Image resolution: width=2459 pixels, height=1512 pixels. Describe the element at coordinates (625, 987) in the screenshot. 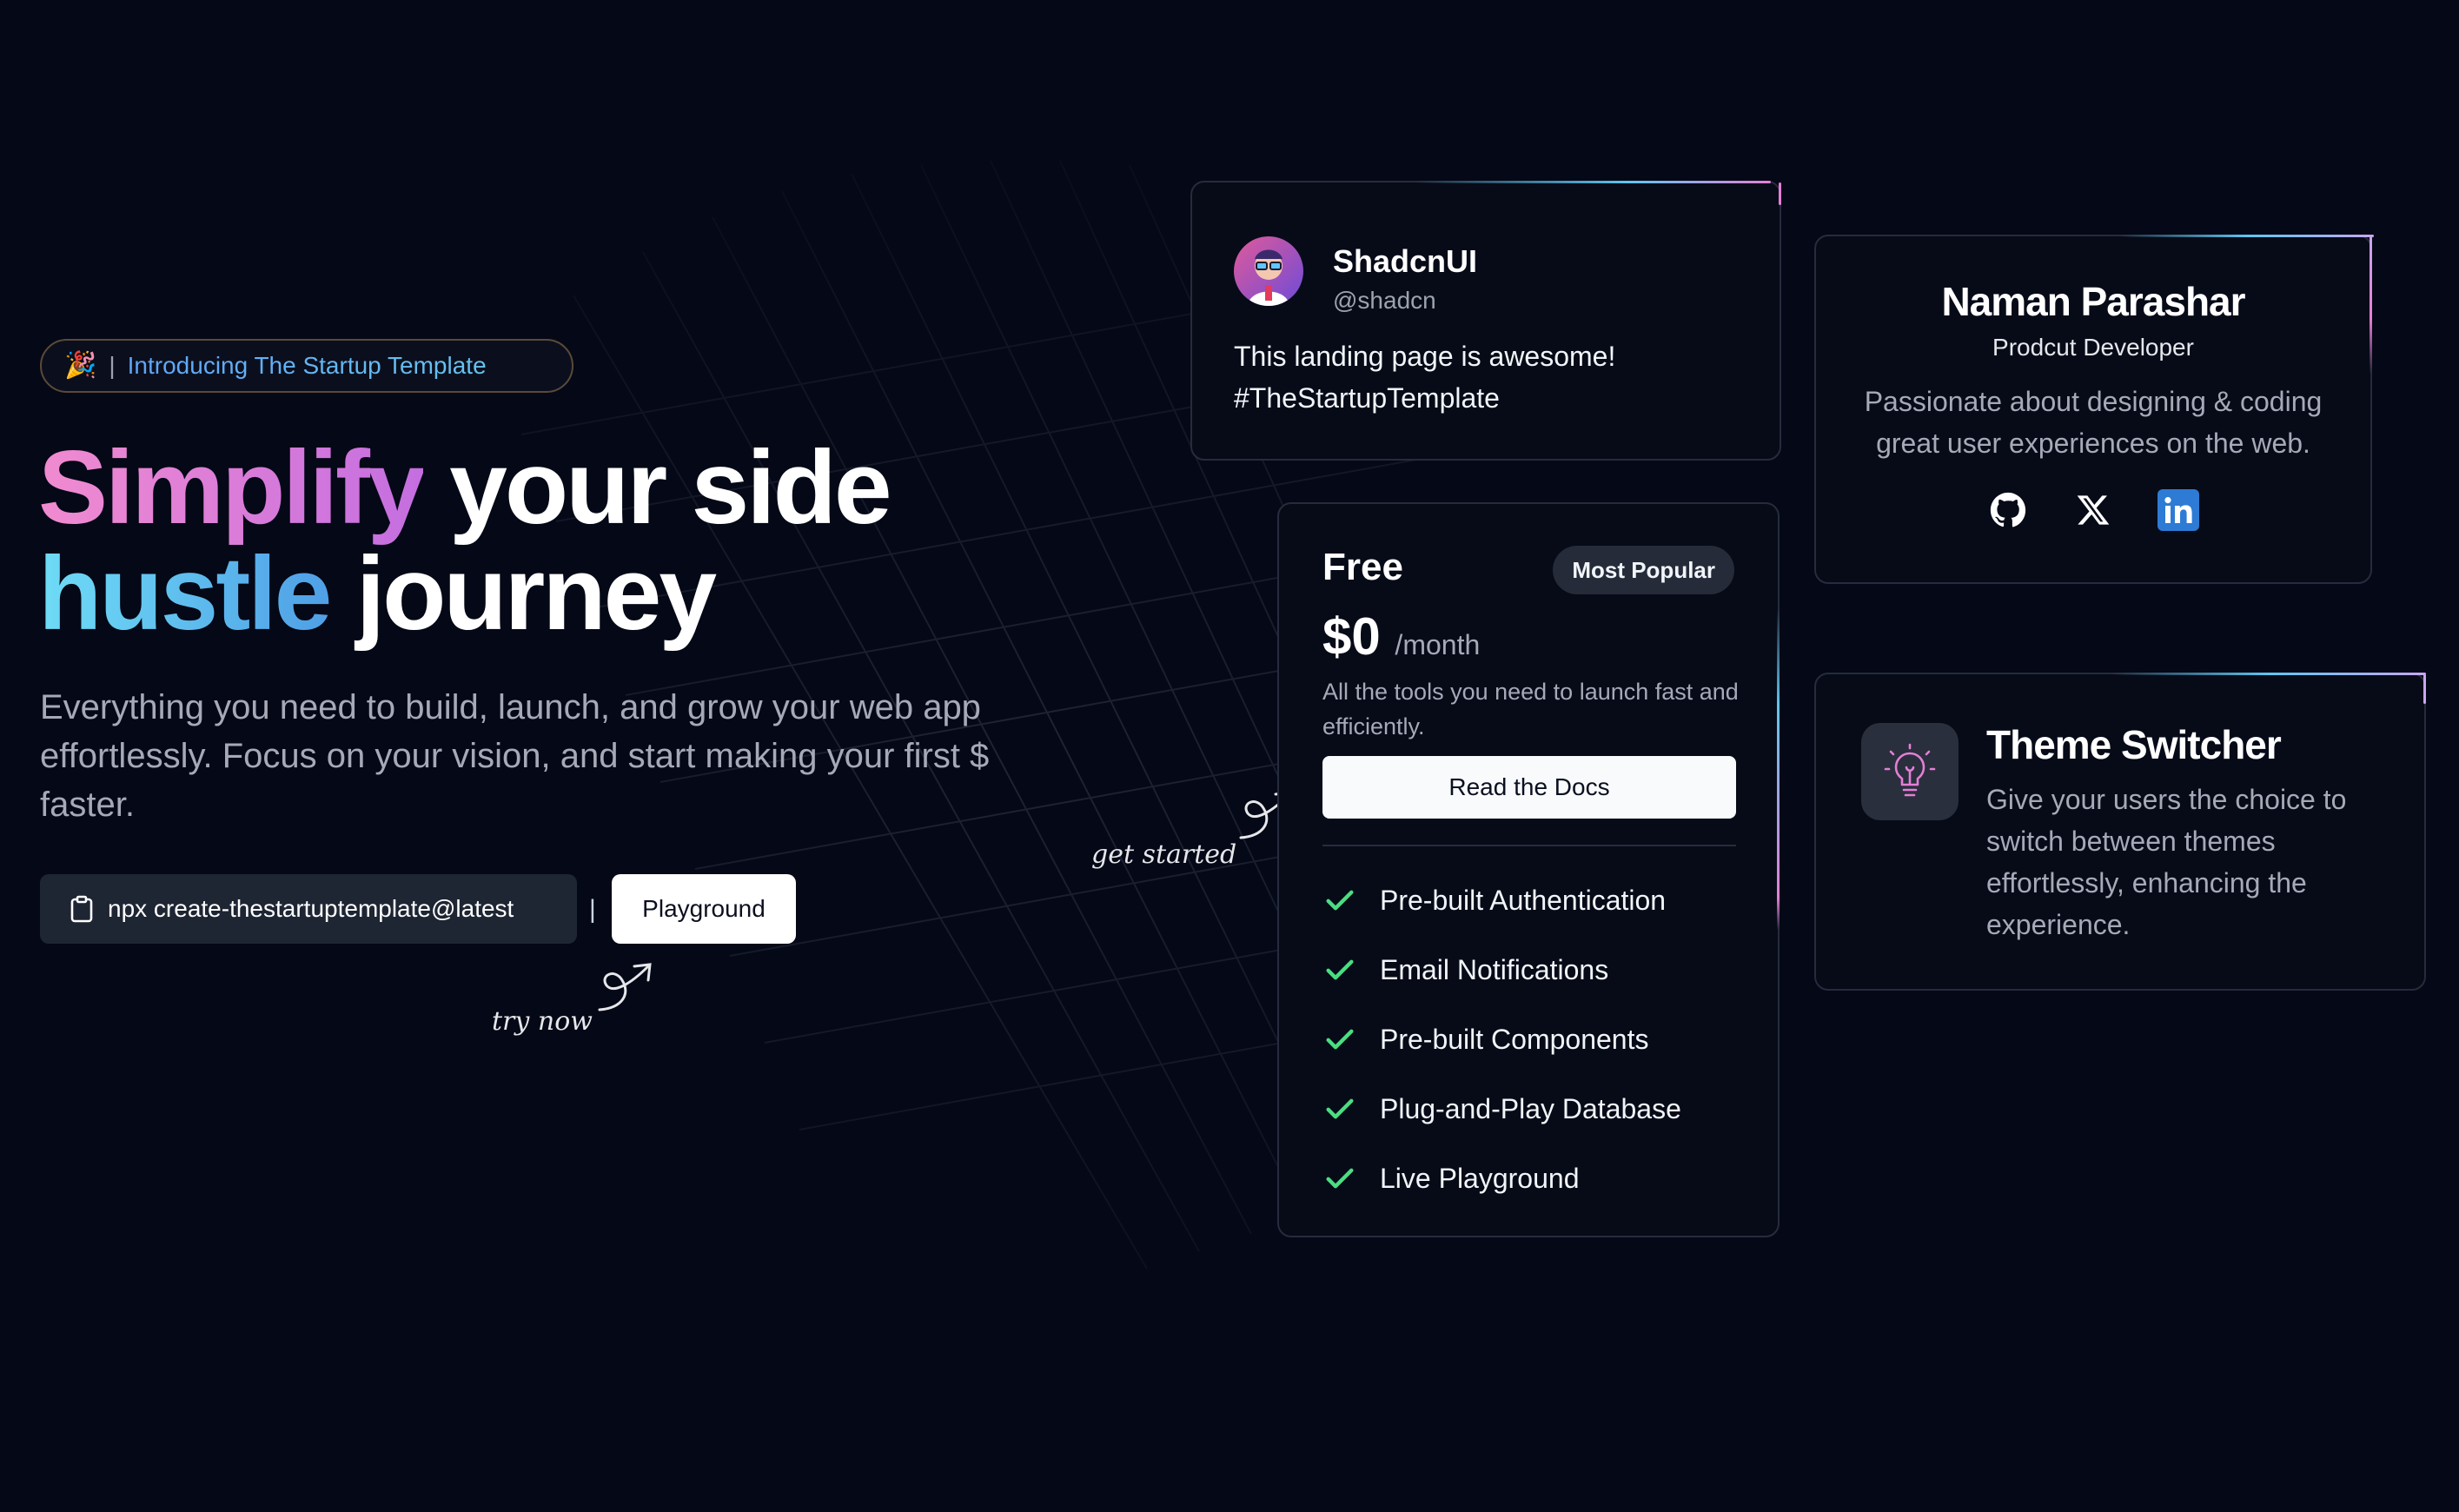

I see `curly-arrow-icon` at that location.